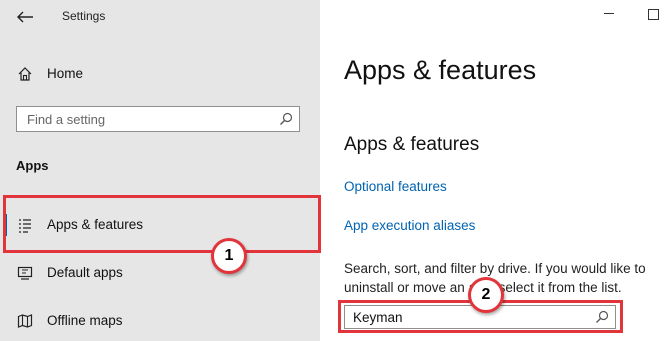 Image resolution: width=665 pixels, height=341 pixels. I want to click on default-apps-icon, so click(25, 273).